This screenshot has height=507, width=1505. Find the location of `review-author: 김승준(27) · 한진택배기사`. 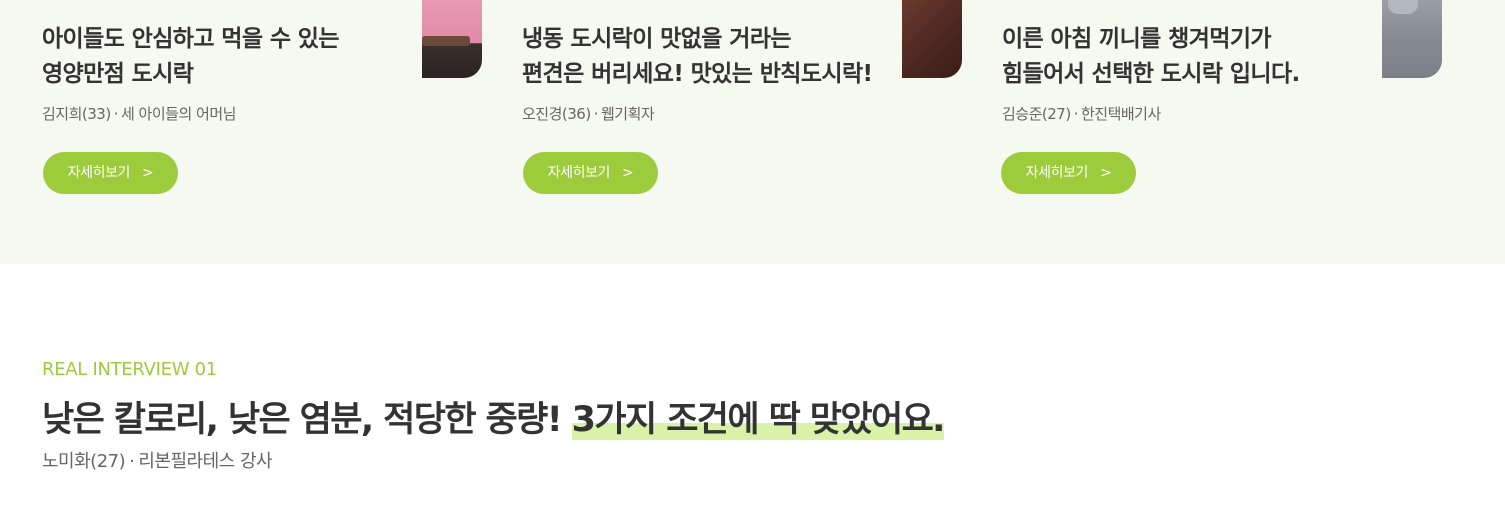

review-author: 김승준(27) · 한진택배기사 is located at coordinates (1081, 113).